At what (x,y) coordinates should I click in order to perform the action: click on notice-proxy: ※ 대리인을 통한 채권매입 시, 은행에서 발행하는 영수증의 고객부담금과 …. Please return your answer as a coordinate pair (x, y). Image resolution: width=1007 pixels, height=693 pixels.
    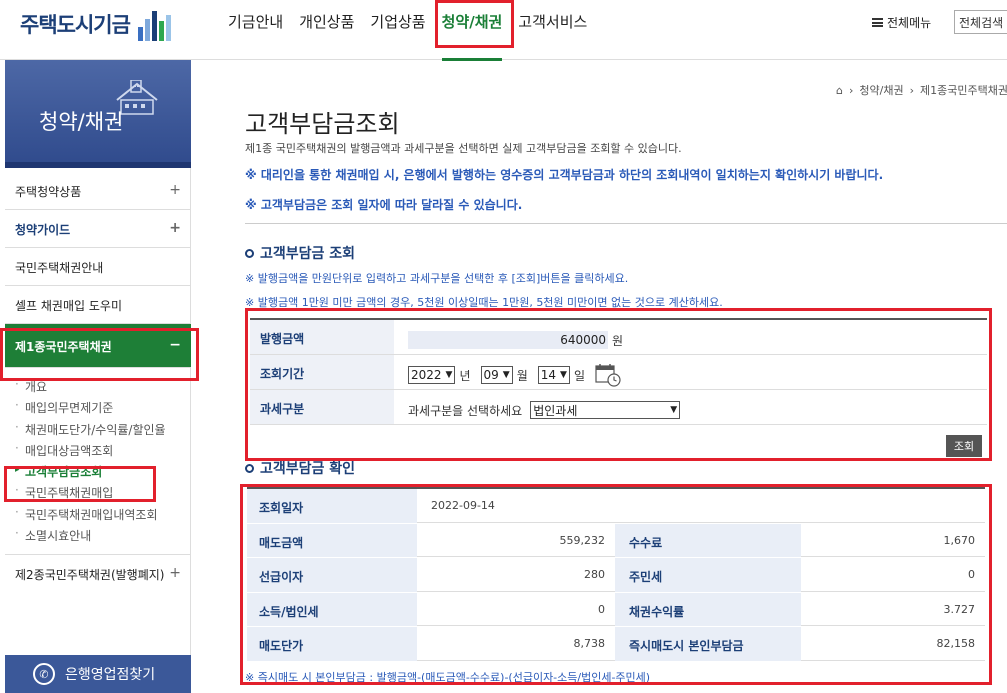
    Looking at the image, I should click on (564, 175).